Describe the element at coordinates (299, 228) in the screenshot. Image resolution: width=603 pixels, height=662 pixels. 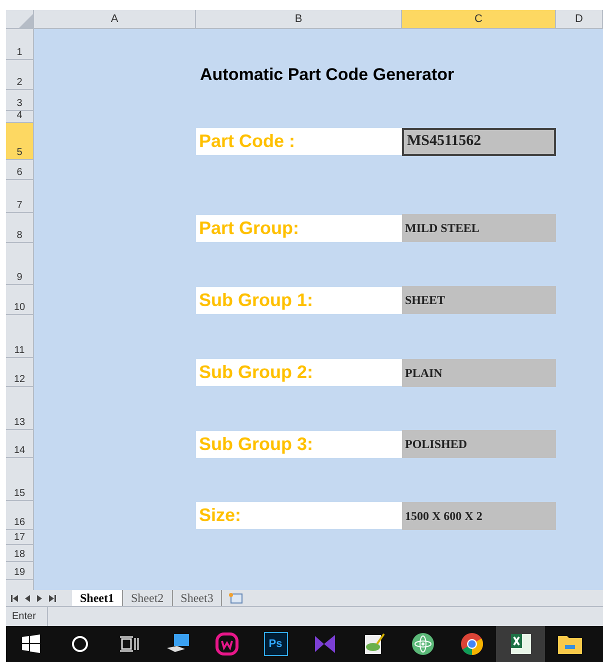
I see `field-label: Part Group:` at that location.